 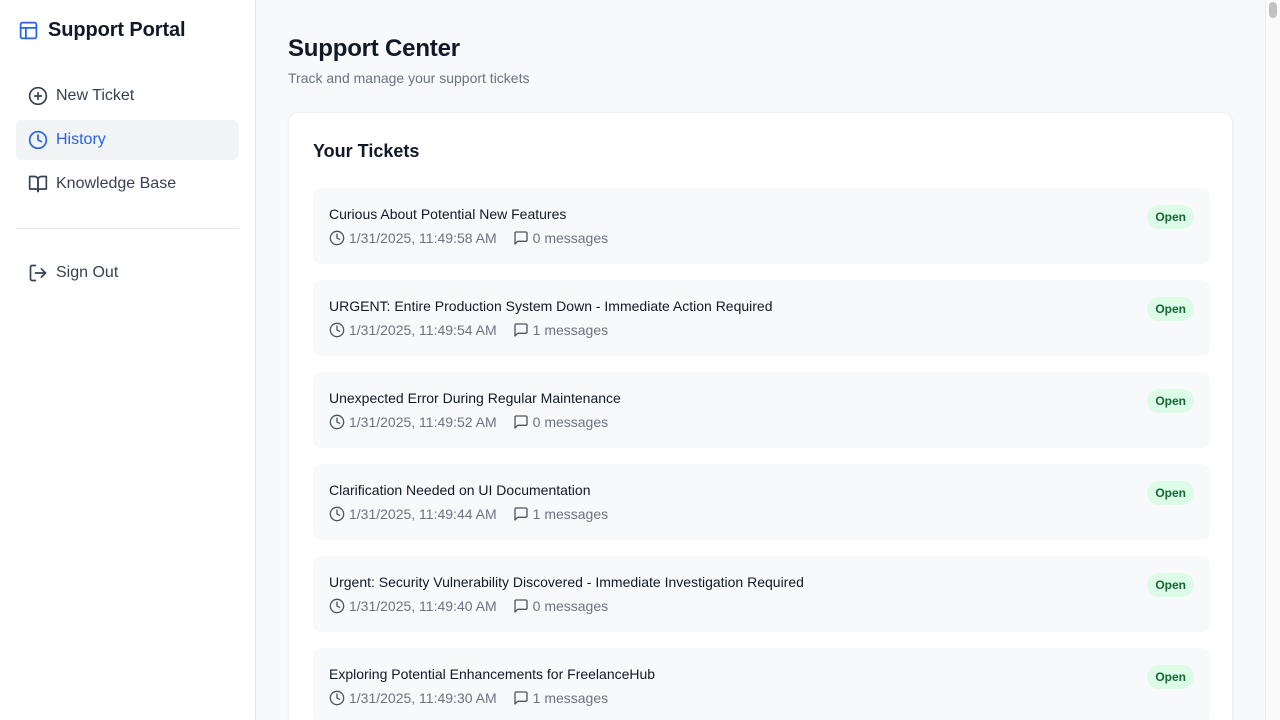 I want to click on plus-circle-icon, so click(x=38, y=96).